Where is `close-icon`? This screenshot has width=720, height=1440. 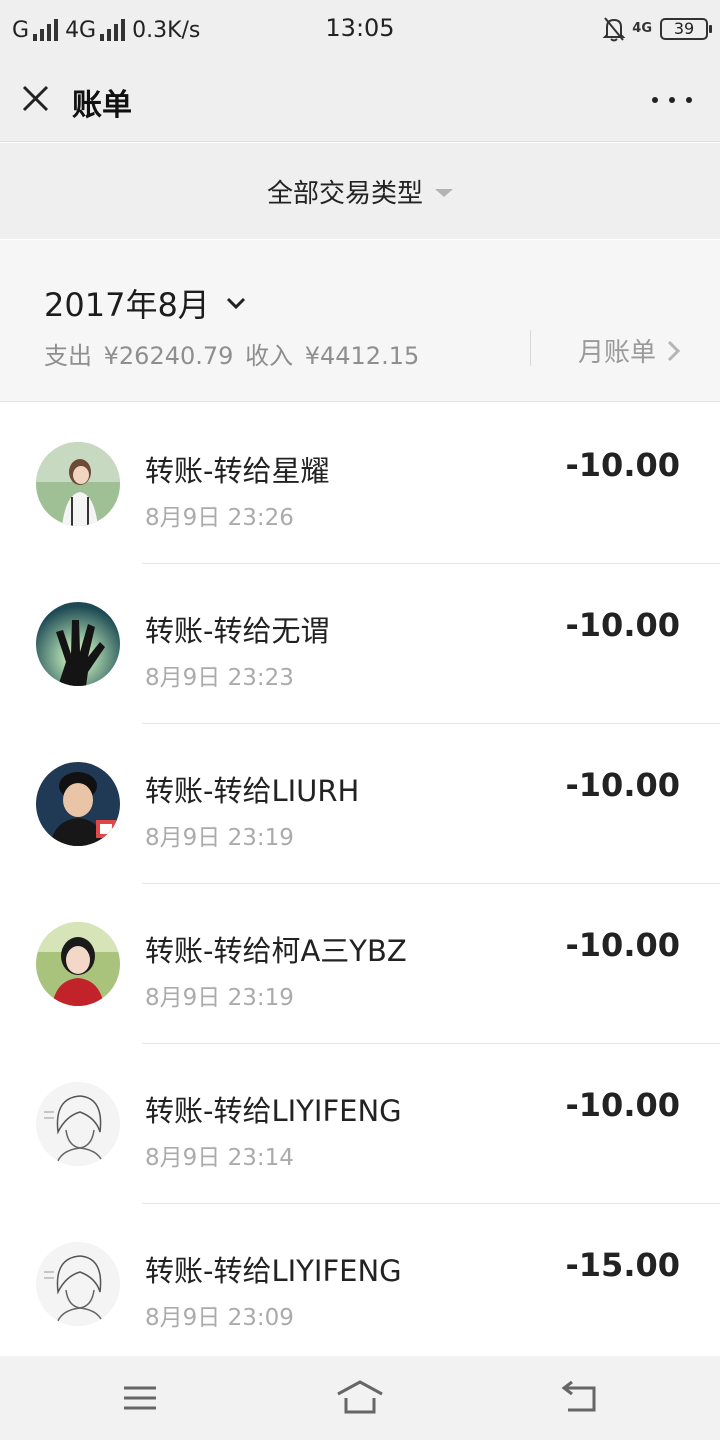 close-icon is located at coordinates (35, 98).